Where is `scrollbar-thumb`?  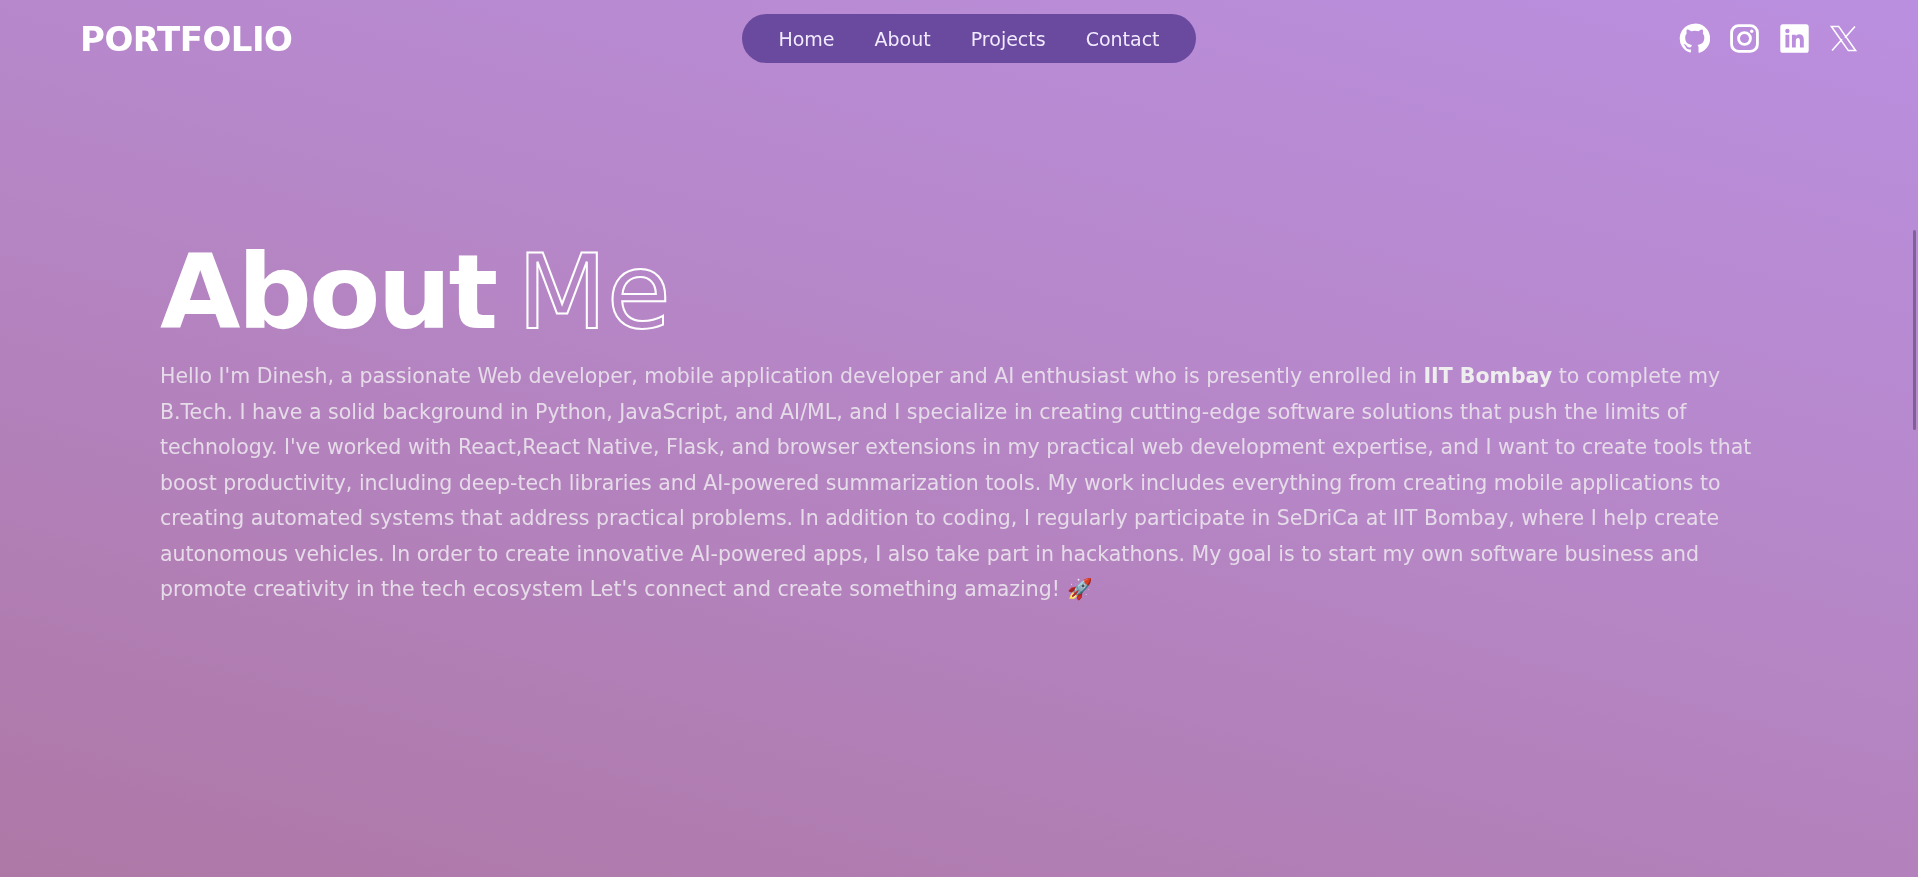
scrollbar-thumb is located at coordinates (1914, 330).